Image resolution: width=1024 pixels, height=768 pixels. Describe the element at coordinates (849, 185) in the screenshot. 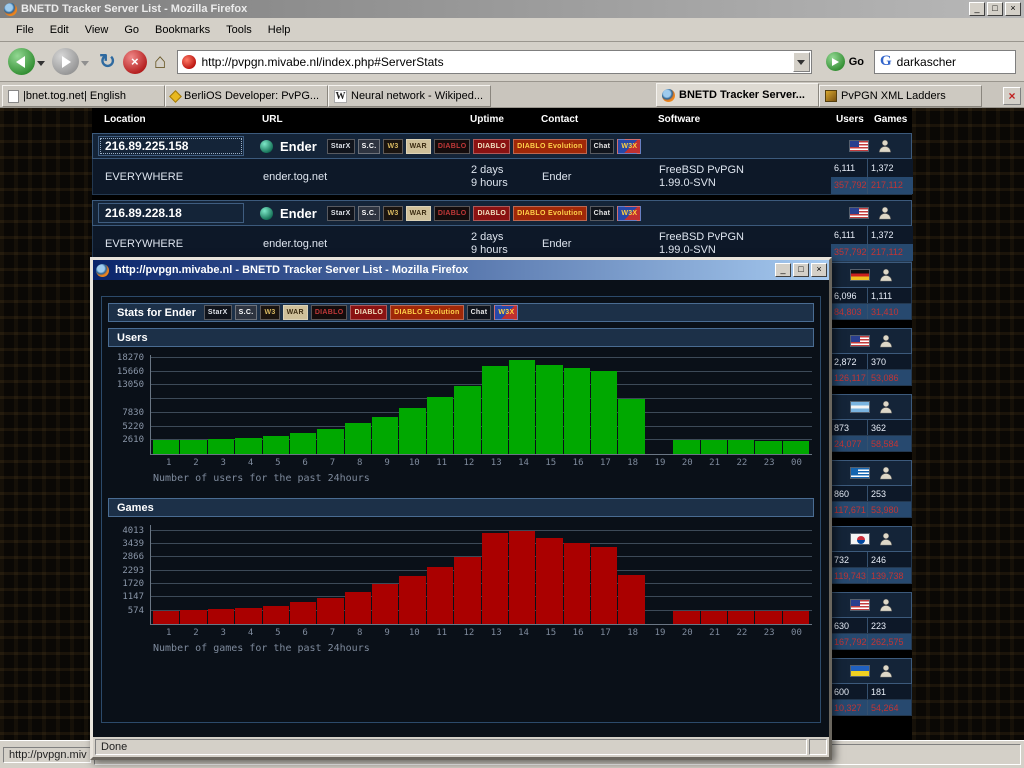

I see `users-total: 357,792` at that location.